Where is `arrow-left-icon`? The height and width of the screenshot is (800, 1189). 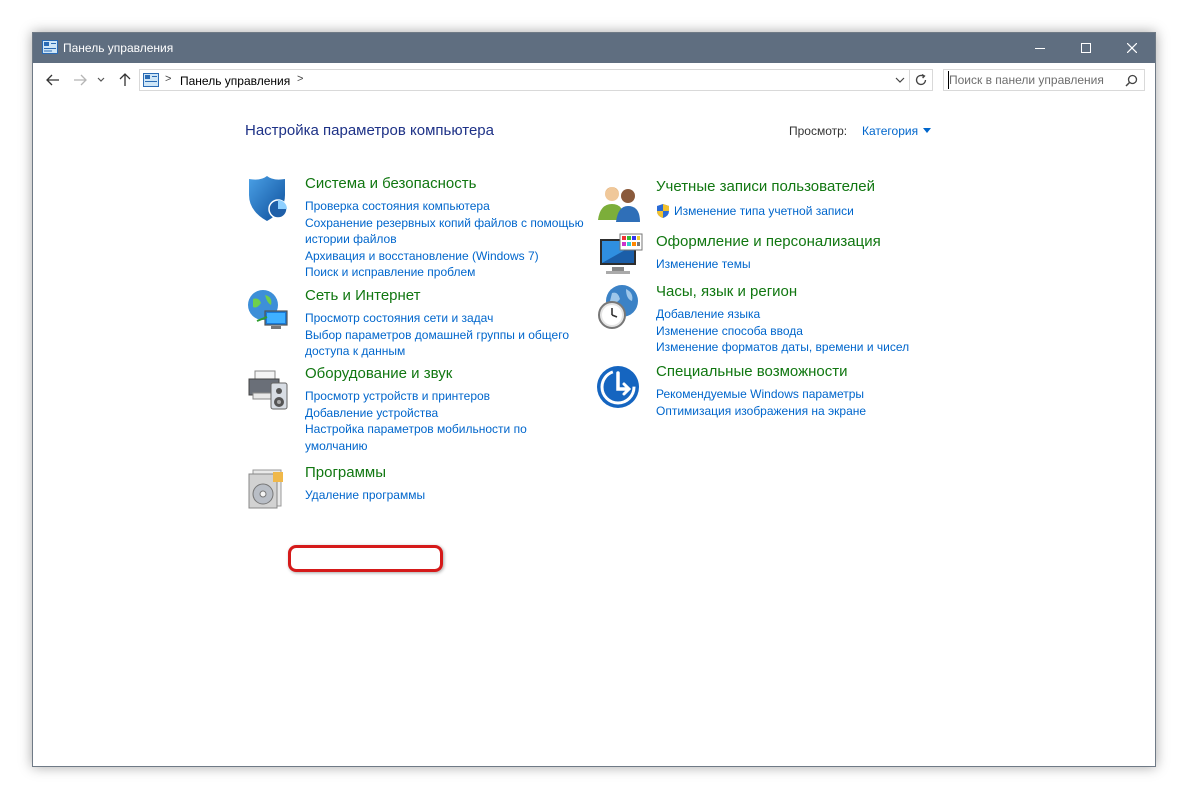 arrow-left-icon is located at coordinates (52, 80).